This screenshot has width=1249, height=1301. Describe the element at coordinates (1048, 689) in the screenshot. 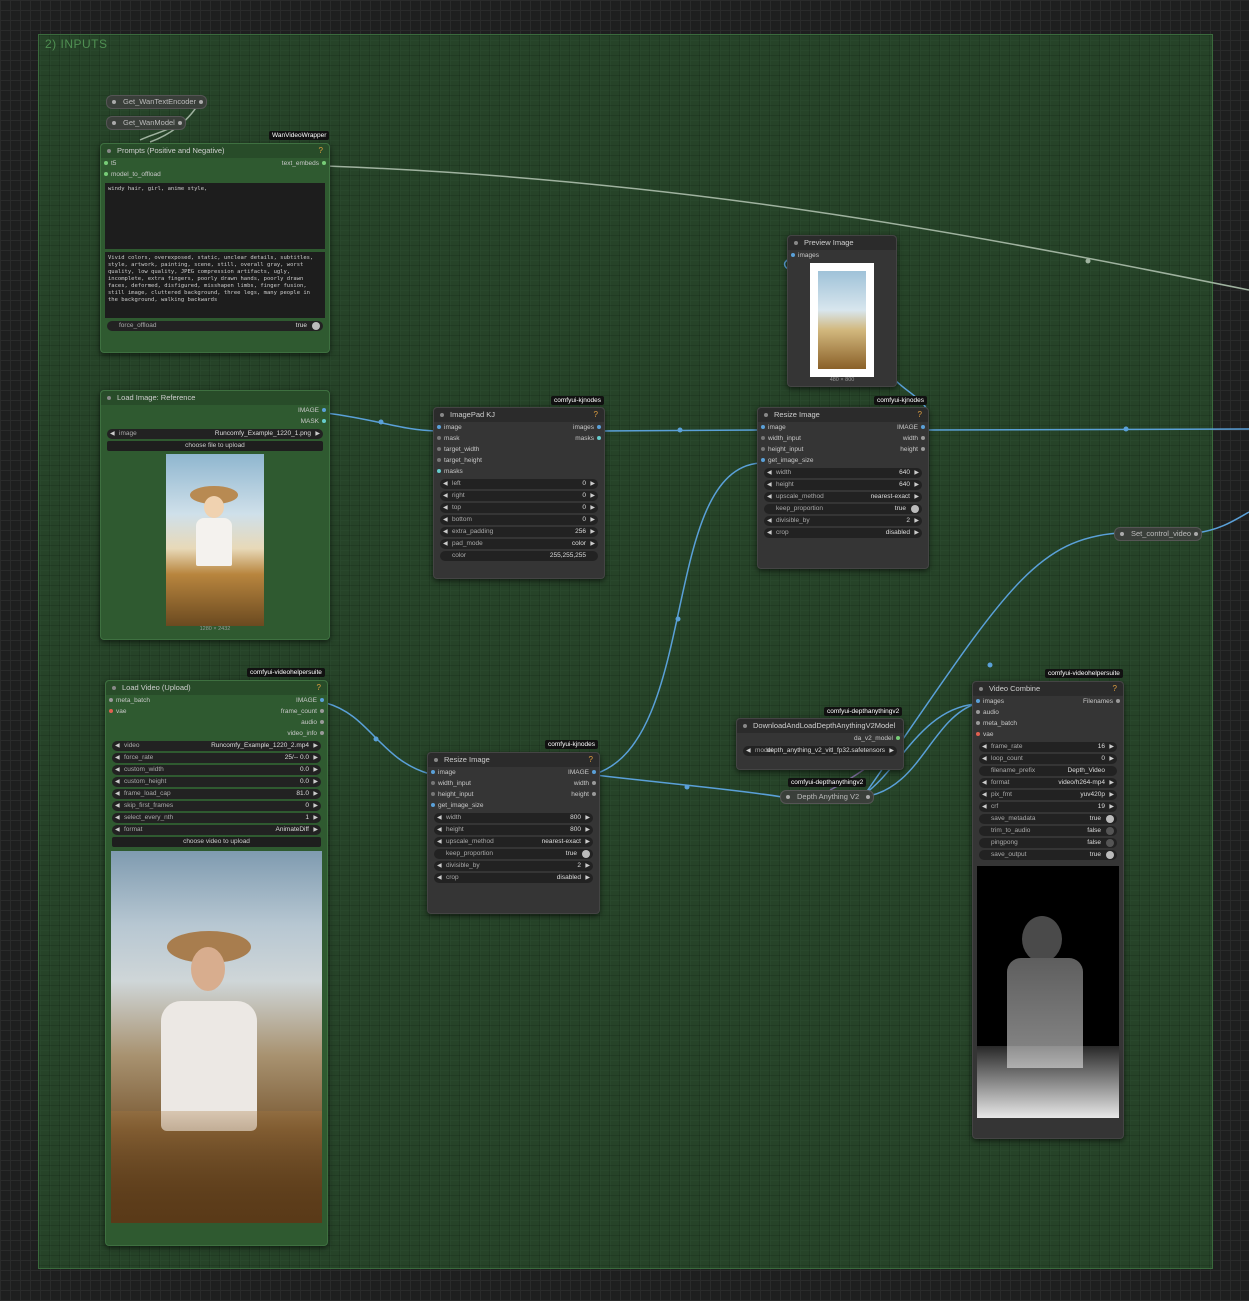

I see `node-title: Video Combine?` at that location.